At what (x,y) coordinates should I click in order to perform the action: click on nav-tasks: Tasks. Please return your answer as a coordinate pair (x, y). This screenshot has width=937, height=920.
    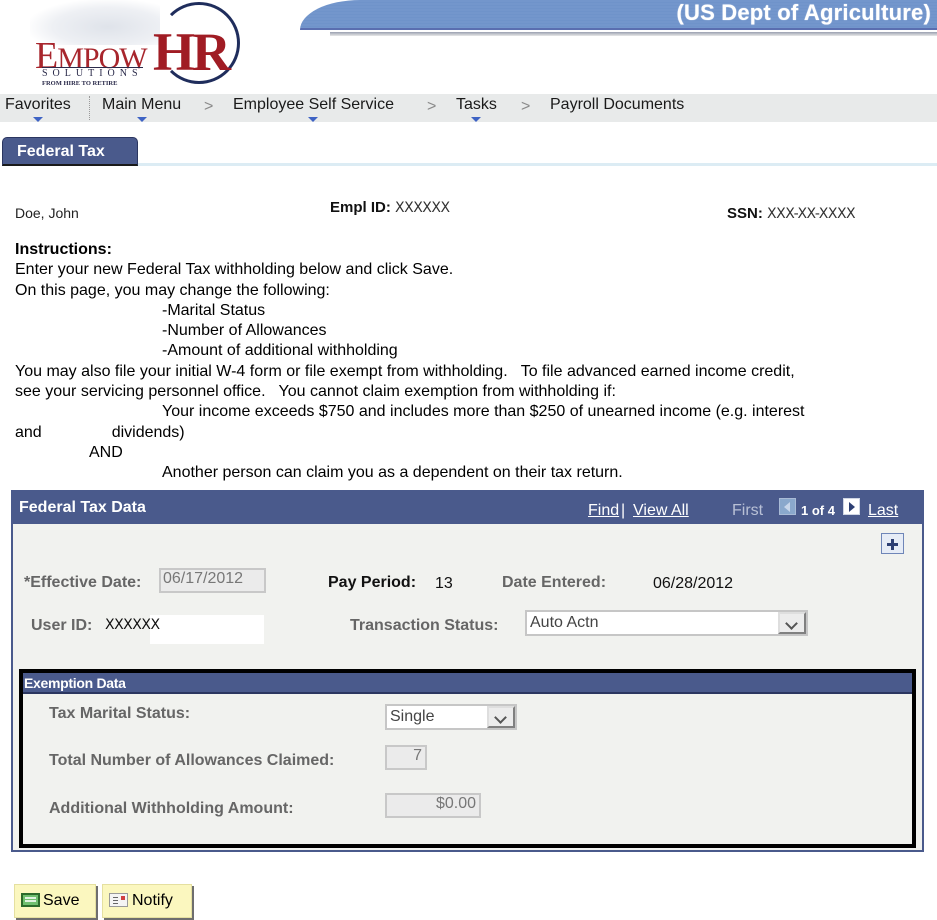
    Looking at the image, I should click on (476, 109).